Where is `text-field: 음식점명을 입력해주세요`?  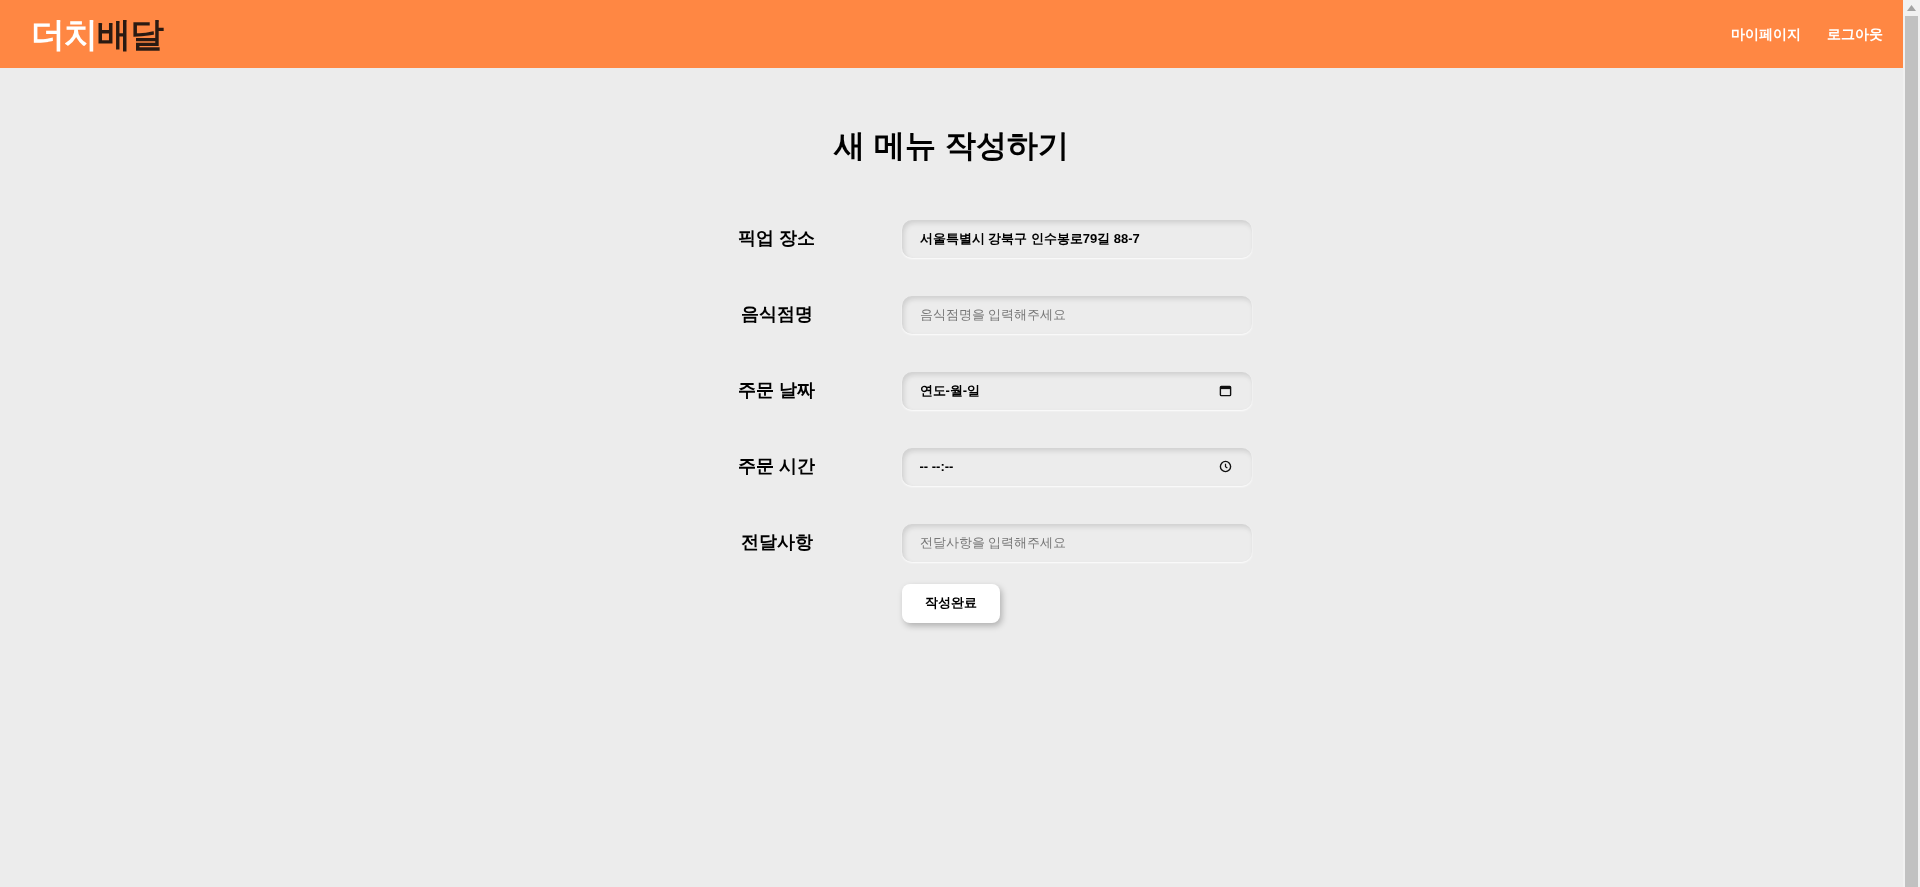
text-field: 음식점명을 입력해주세요 is located at coordinates (1076, 314).